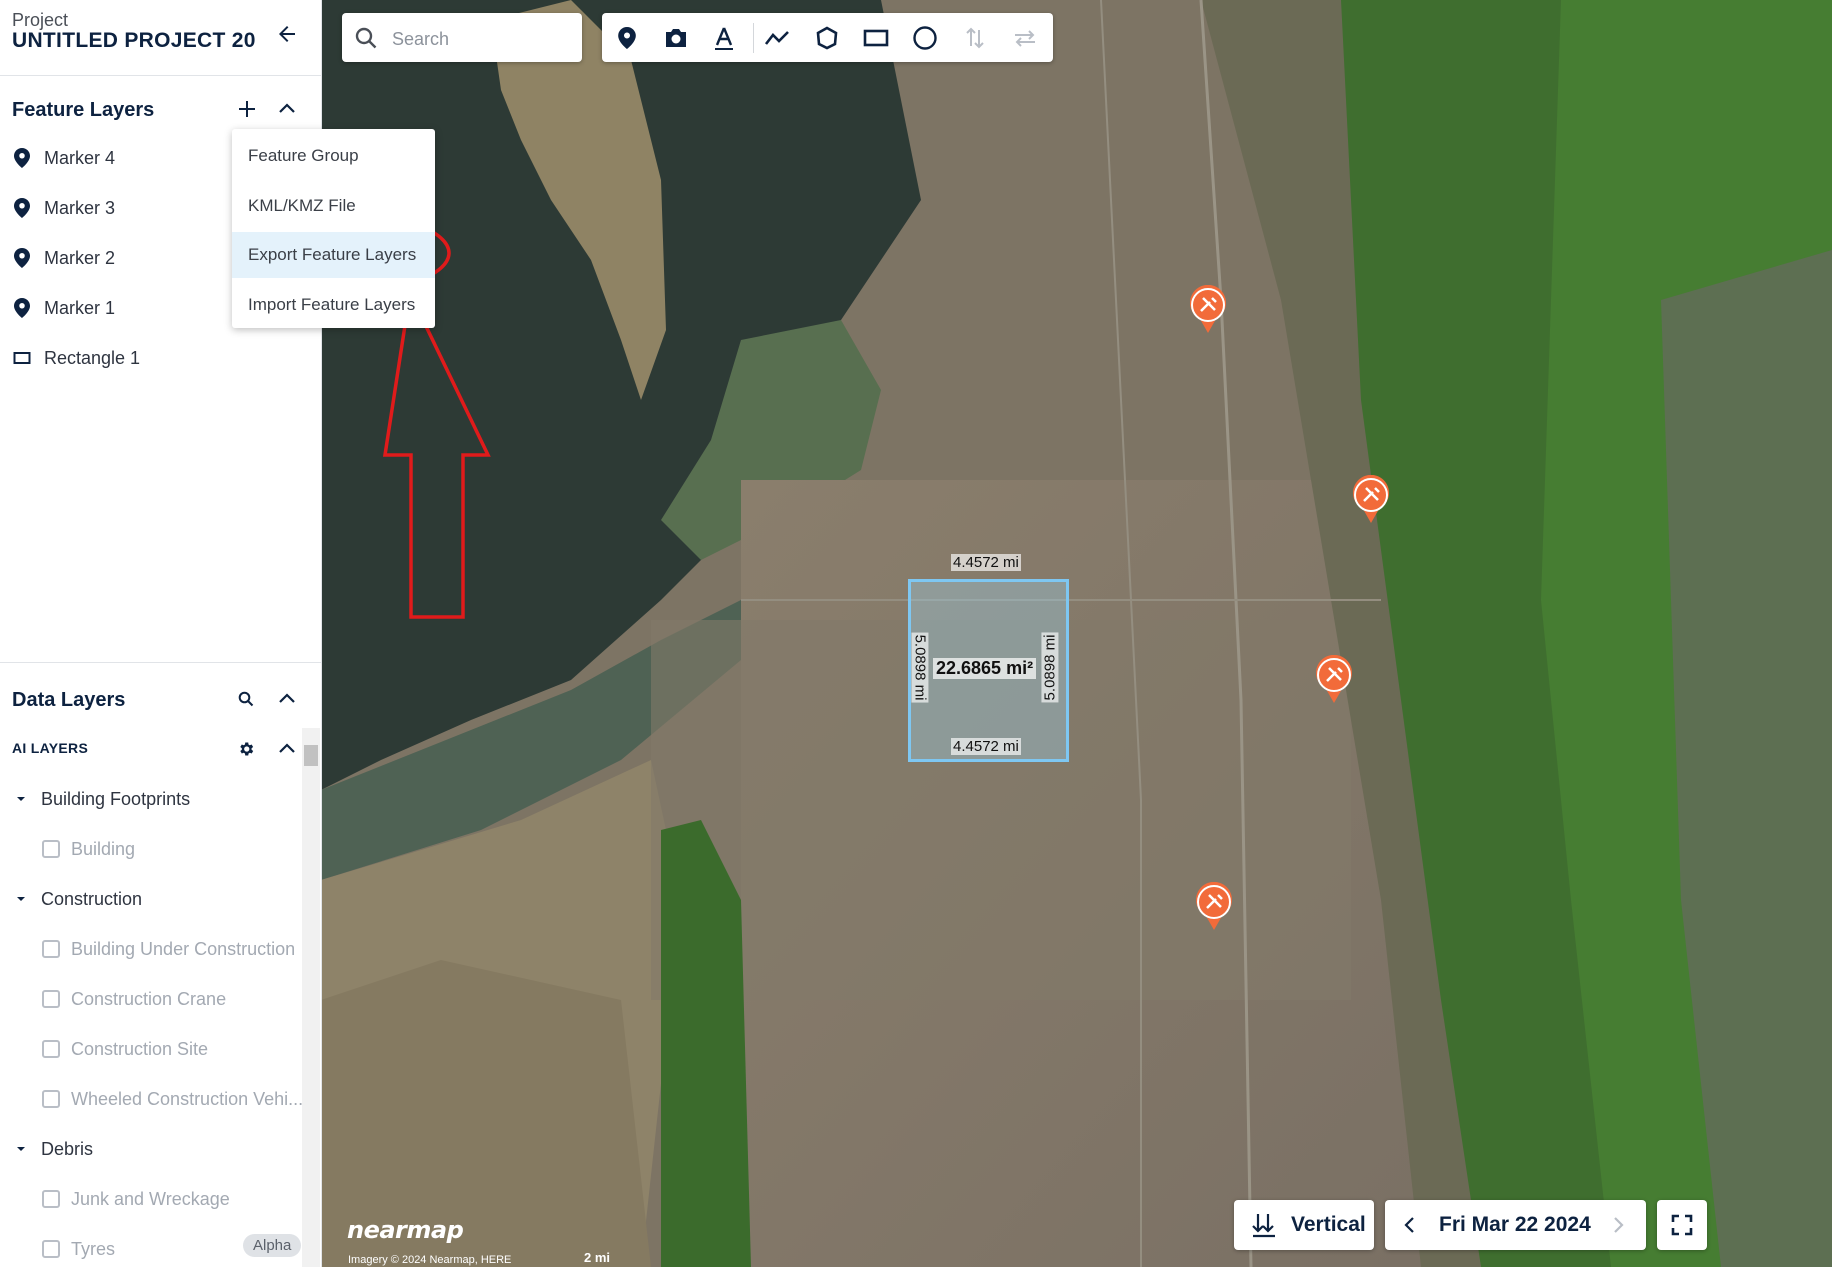 Image resolution: width=1832 pixels, height=1267 pixels. I want to click on layer-item-label: Junk and Wreckage, so click(150, 1198).